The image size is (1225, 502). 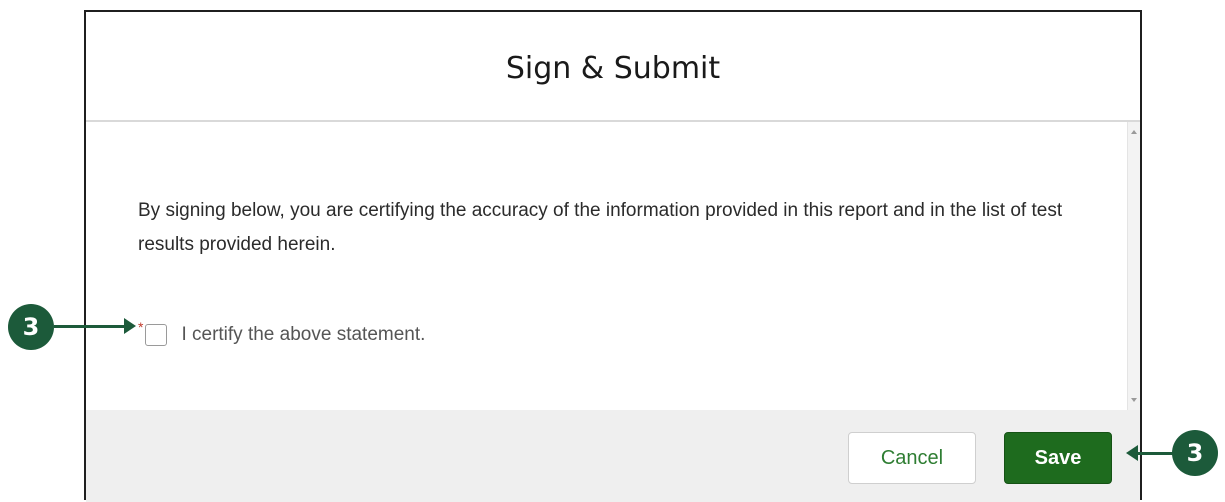 I want to click on dialog-title: Sign & Submit, so click(x=613, y=68).